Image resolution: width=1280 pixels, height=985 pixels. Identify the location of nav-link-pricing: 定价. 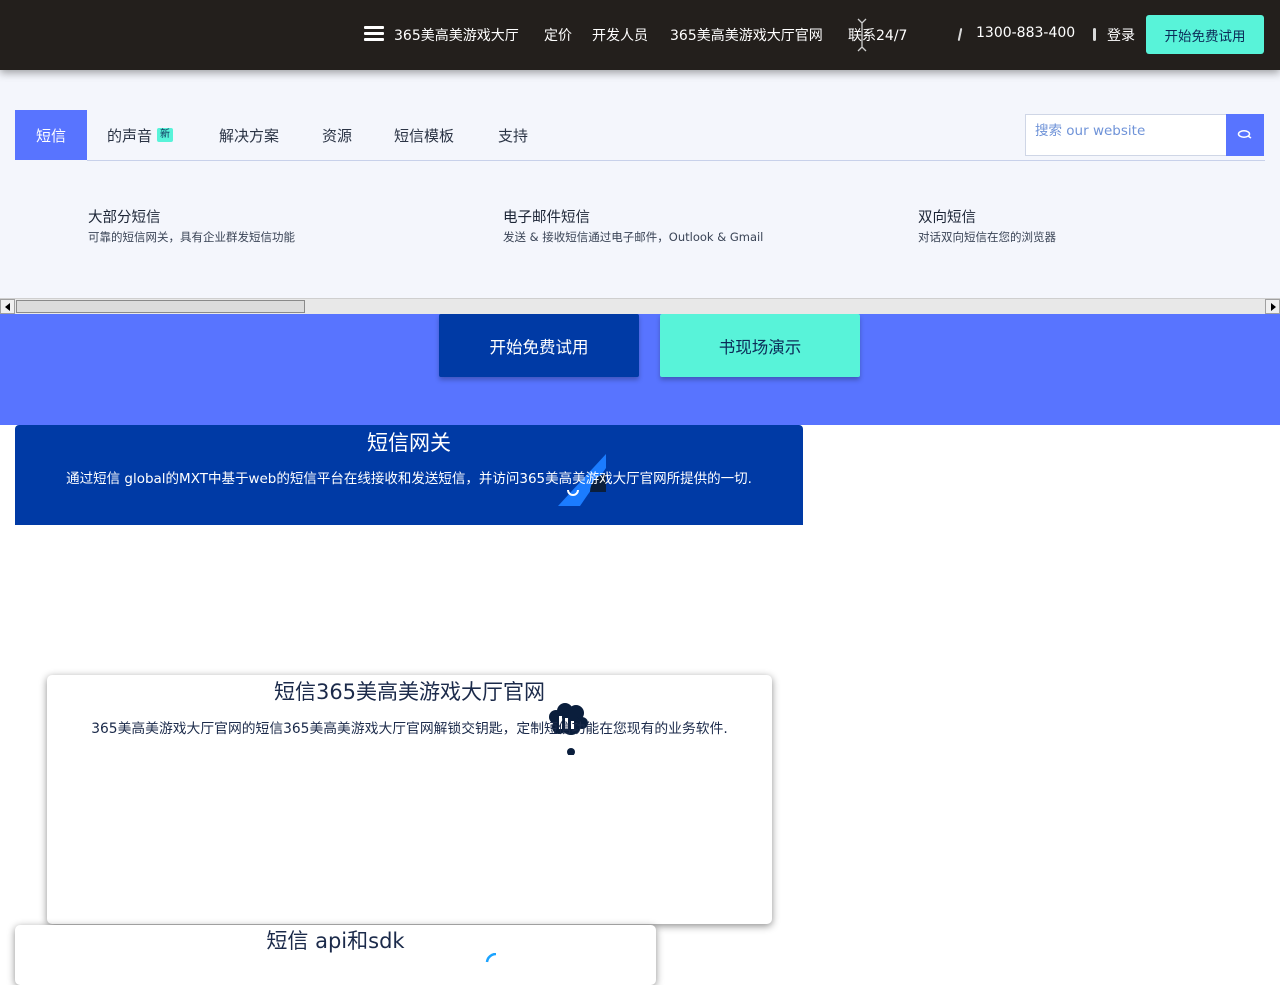
(558, 35).